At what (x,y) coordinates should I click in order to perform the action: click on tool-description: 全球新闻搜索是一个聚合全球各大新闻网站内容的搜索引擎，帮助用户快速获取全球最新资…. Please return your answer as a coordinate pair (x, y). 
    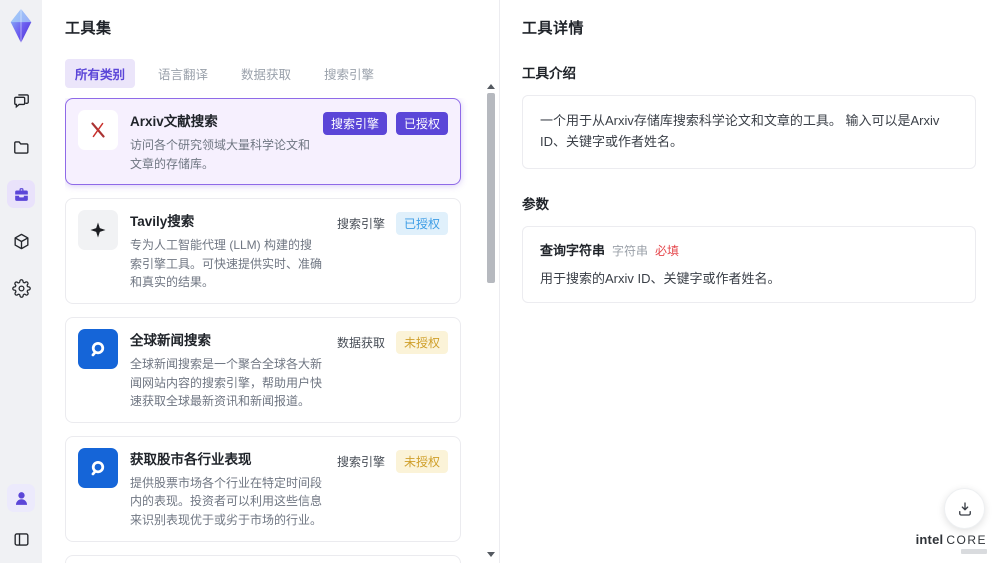
    Looking at the image, I should click on (226, 382).